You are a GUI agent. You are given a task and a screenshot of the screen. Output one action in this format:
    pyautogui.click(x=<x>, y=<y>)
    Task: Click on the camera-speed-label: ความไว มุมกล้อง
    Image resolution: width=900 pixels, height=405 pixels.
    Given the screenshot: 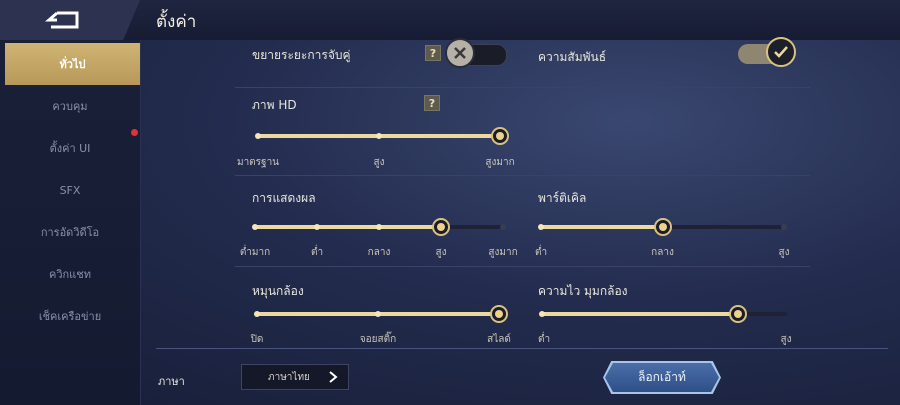 What is the action you would take?
    pyautogui.click(x=583, y=291)
    